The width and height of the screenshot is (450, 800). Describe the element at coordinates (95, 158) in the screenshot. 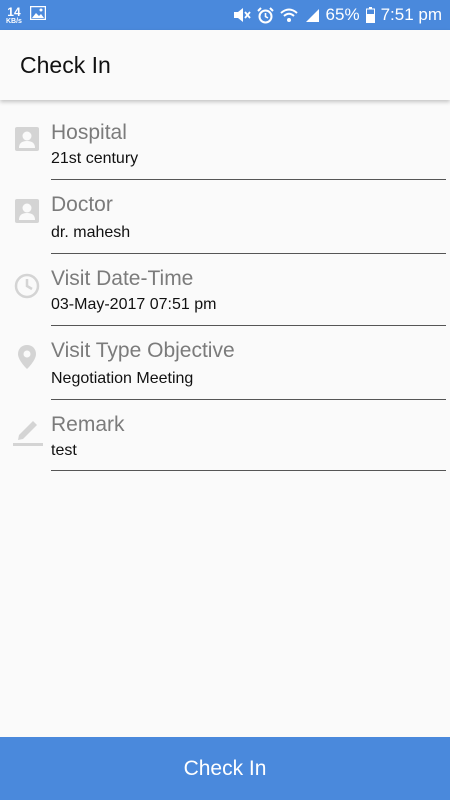

I see `field-value: 21st century` at that location.